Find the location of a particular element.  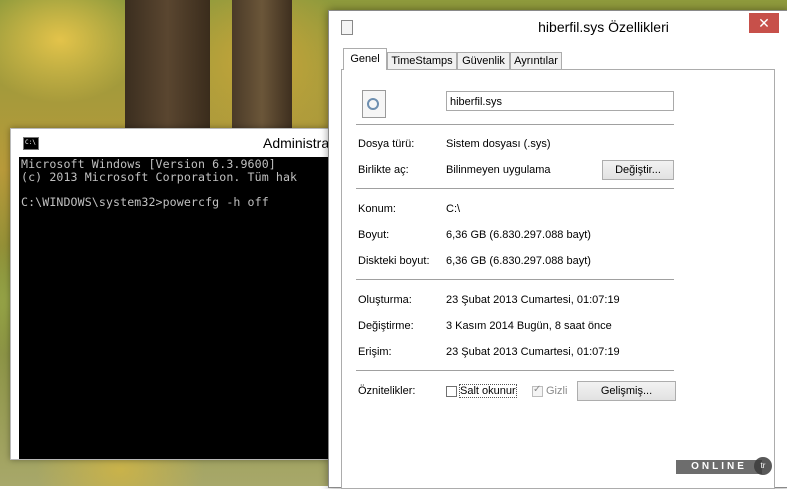

created-value: 23 Şubat 2013 Cumartesi, 01:07:19 is located at coordinates (533, 300).